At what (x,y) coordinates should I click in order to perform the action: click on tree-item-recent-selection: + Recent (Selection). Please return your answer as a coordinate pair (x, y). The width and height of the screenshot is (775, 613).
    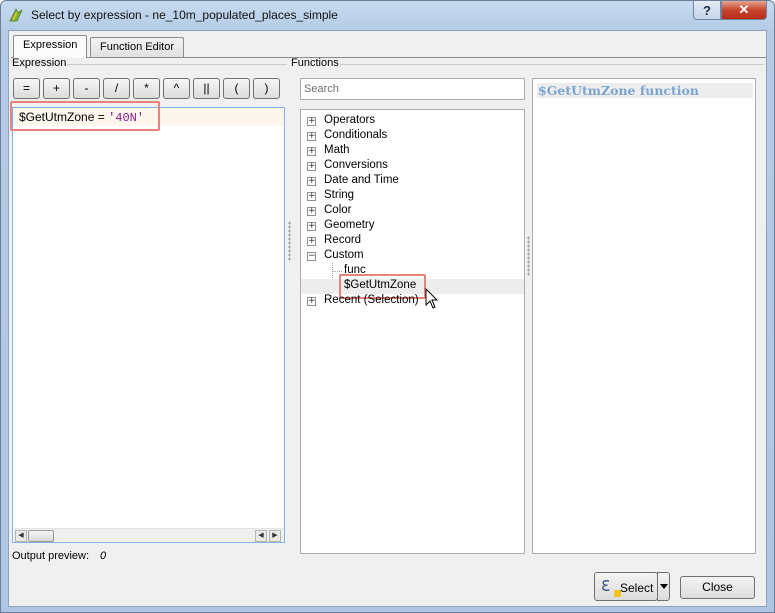
    Looking at the image, I should click on (412, 301).